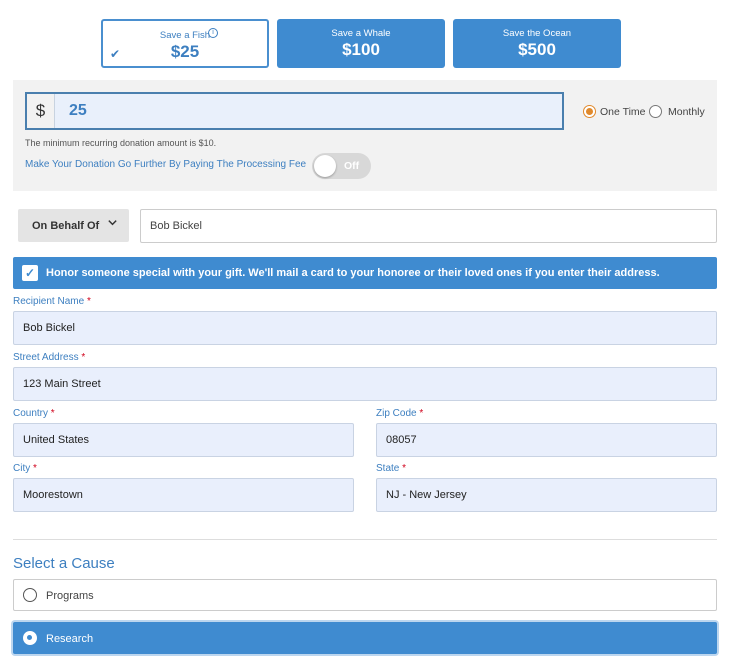 The width and height of the screenshot is (736, 672). I want to click on recipient-name-field: Bob Bickel, so click(365, 328).